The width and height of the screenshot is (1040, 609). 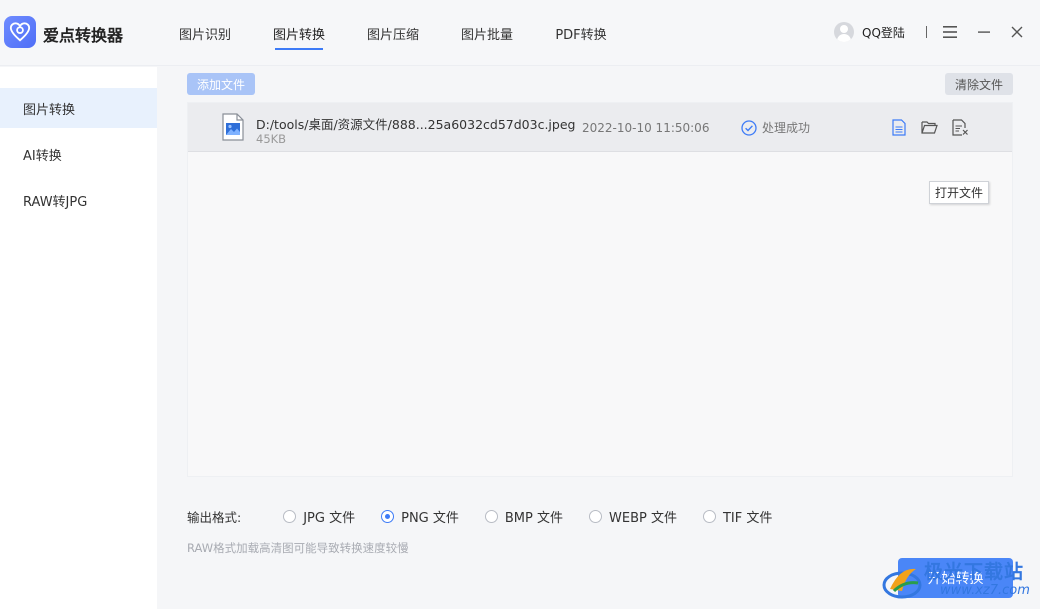 I want to click on close-icon, so click(x=1017, y=32).